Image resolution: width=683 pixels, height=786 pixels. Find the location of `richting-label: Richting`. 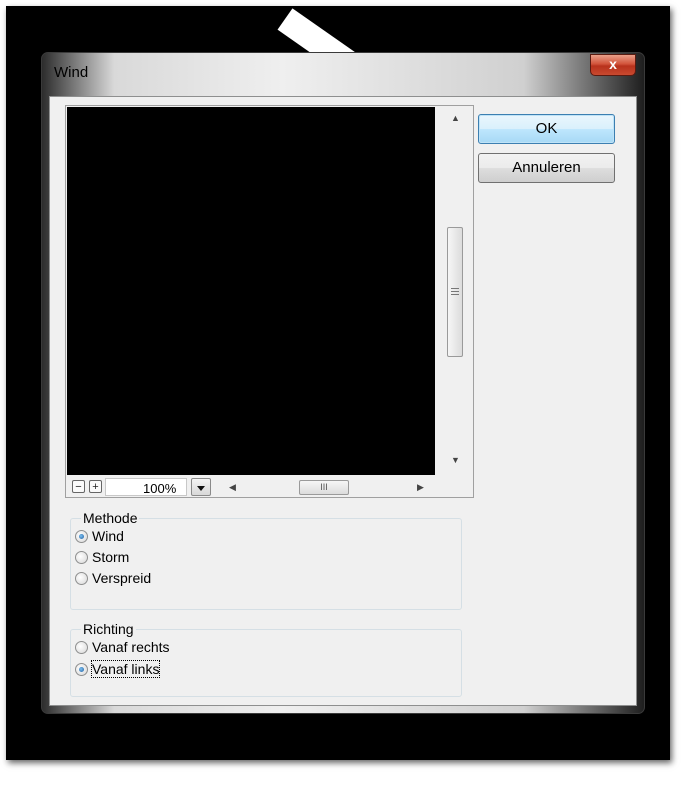

richting-label: Richting is located at coordinates (108, 629).